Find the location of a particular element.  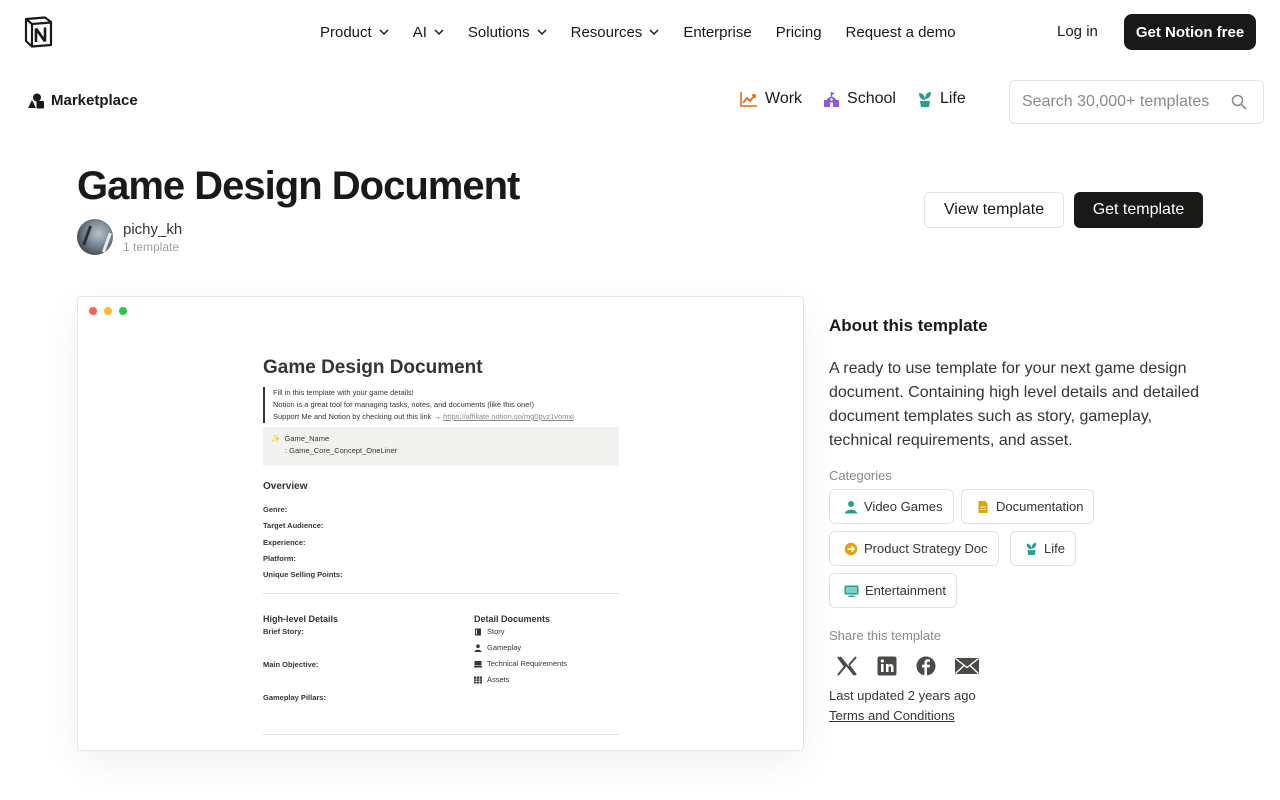

preview-field: Platform: is located at coordinates (279, 558).